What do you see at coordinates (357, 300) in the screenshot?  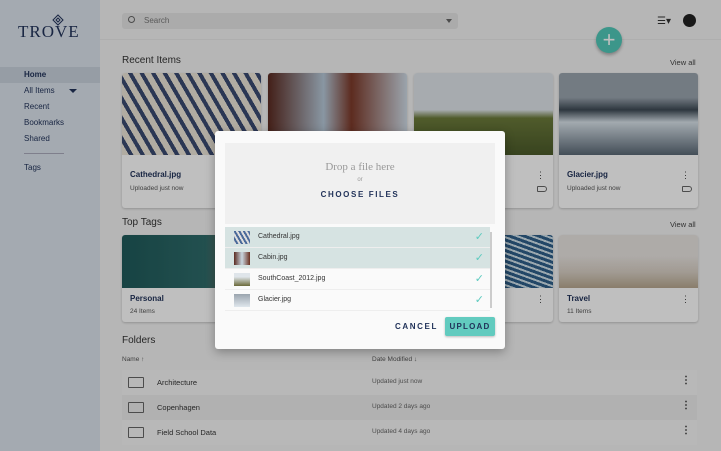 I see `file-item: Glacier.jpg ✓` at bounding box center [357, 300].